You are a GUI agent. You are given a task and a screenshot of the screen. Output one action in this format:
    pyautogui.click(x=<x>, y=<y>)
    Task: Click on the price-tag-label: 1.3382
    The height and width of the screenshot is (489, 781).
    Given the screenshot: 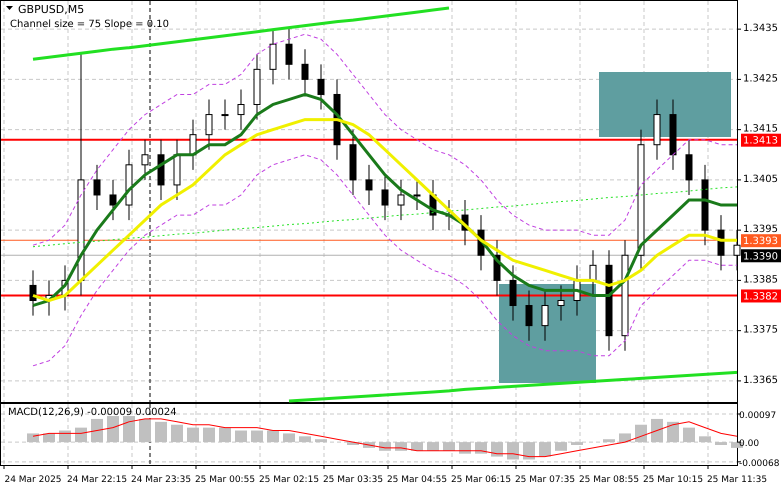 What is the action you would take?
    pyautogui.click(x=760, y=296)
    